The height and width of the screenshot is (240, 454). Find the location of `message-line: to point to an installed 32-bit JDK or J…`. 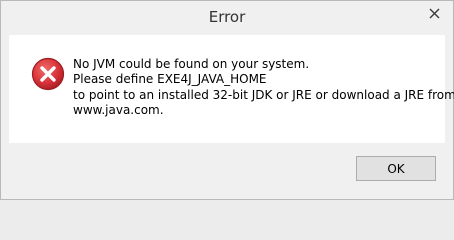

message-line: to point to an installed 32-bit JDK or J… is located at coordinates (263, 94).